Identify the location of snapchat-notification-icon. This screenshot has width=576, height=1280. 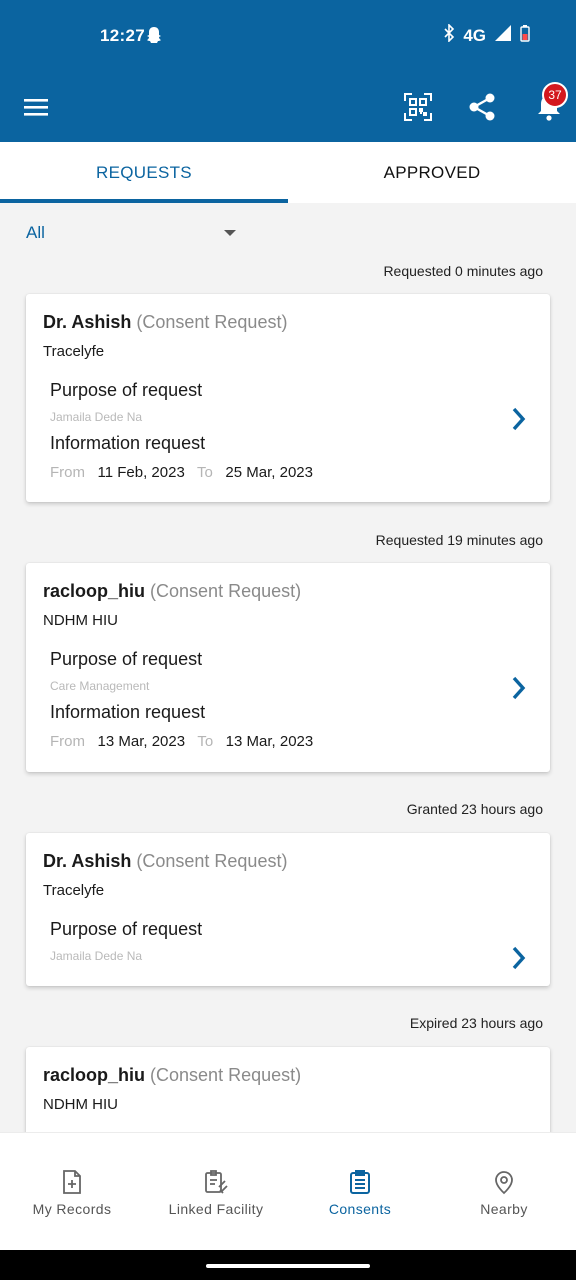
(154, 37).